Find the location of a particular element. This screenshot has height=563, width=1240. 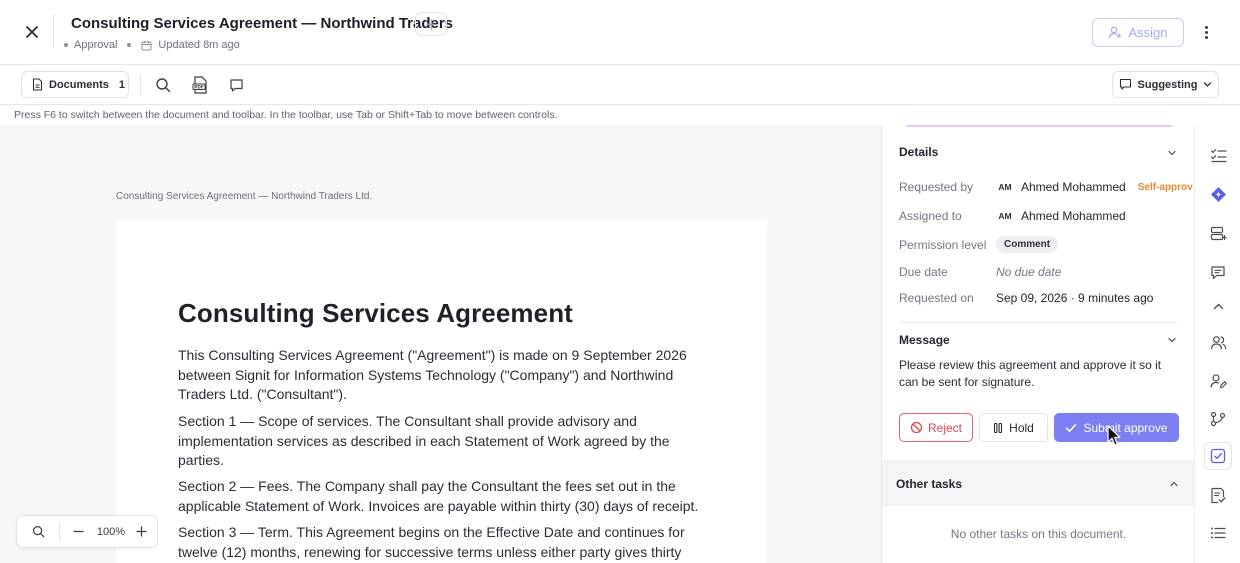

suggesting-label: Suggesting is located at coordinates (1167, 84).